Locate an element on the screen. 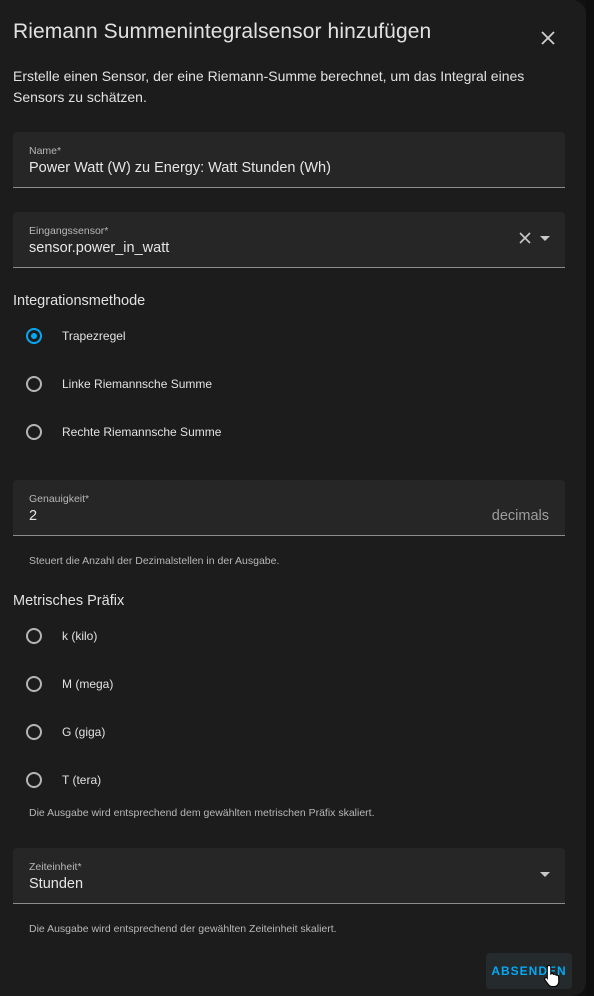 Image resolution: width=594 pixels, height=996 pixels. radio-option-tera: T (tera) is located at coordinates (63, 780).